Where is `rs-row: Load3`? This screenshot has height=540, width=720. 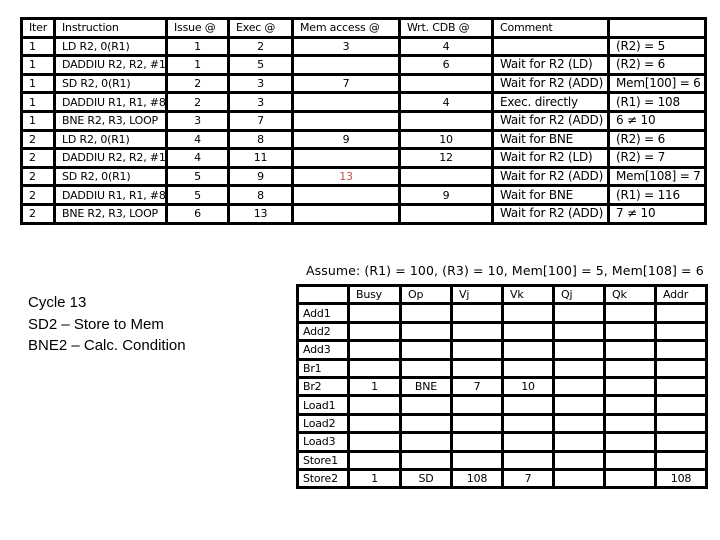
rs-row: Load3 is located at coordinates (502, 442).